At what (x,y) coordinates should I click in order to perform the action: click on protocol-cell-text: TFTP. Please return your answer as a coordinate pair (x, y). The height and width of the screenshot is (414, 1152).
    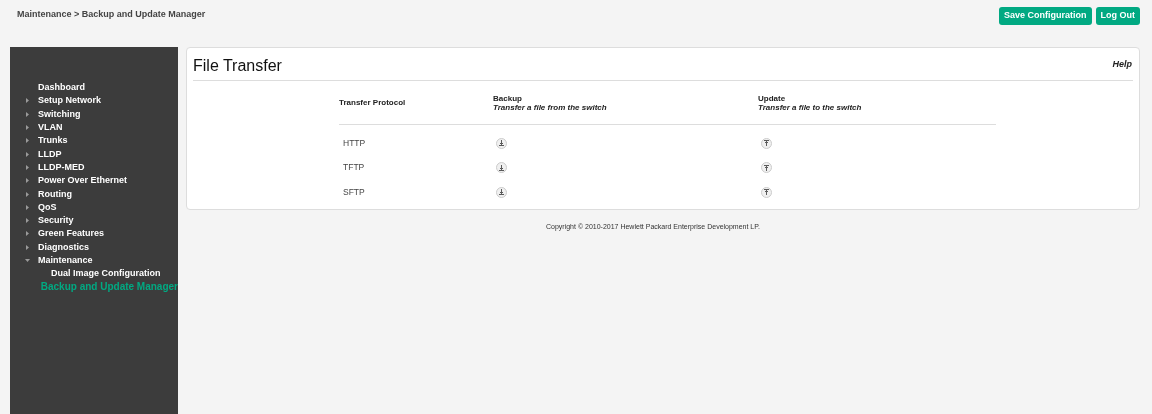
    Looking at the image, I should click on (354, 168).